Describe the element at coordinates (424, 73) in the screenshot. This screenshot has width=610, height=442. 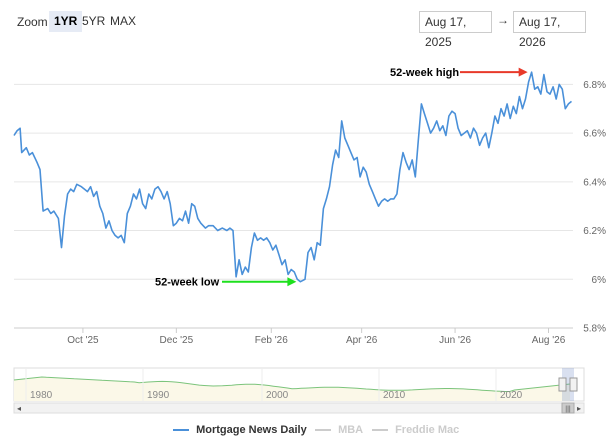
I see `annotation-label: 52-week high` at that location.